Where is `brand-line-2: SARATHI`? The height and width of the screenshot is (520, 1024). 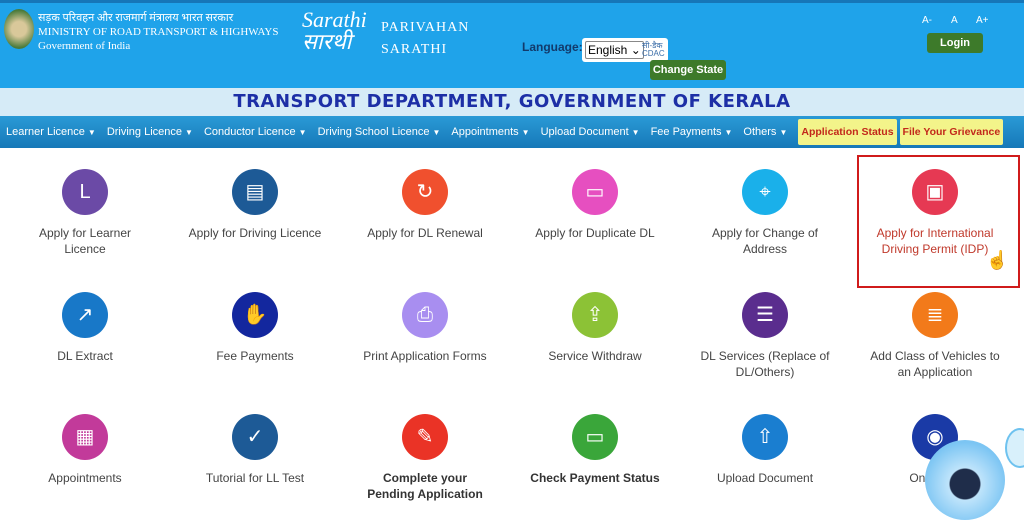
brand-line-2: SARATHI is located at coordinates (414, 49).